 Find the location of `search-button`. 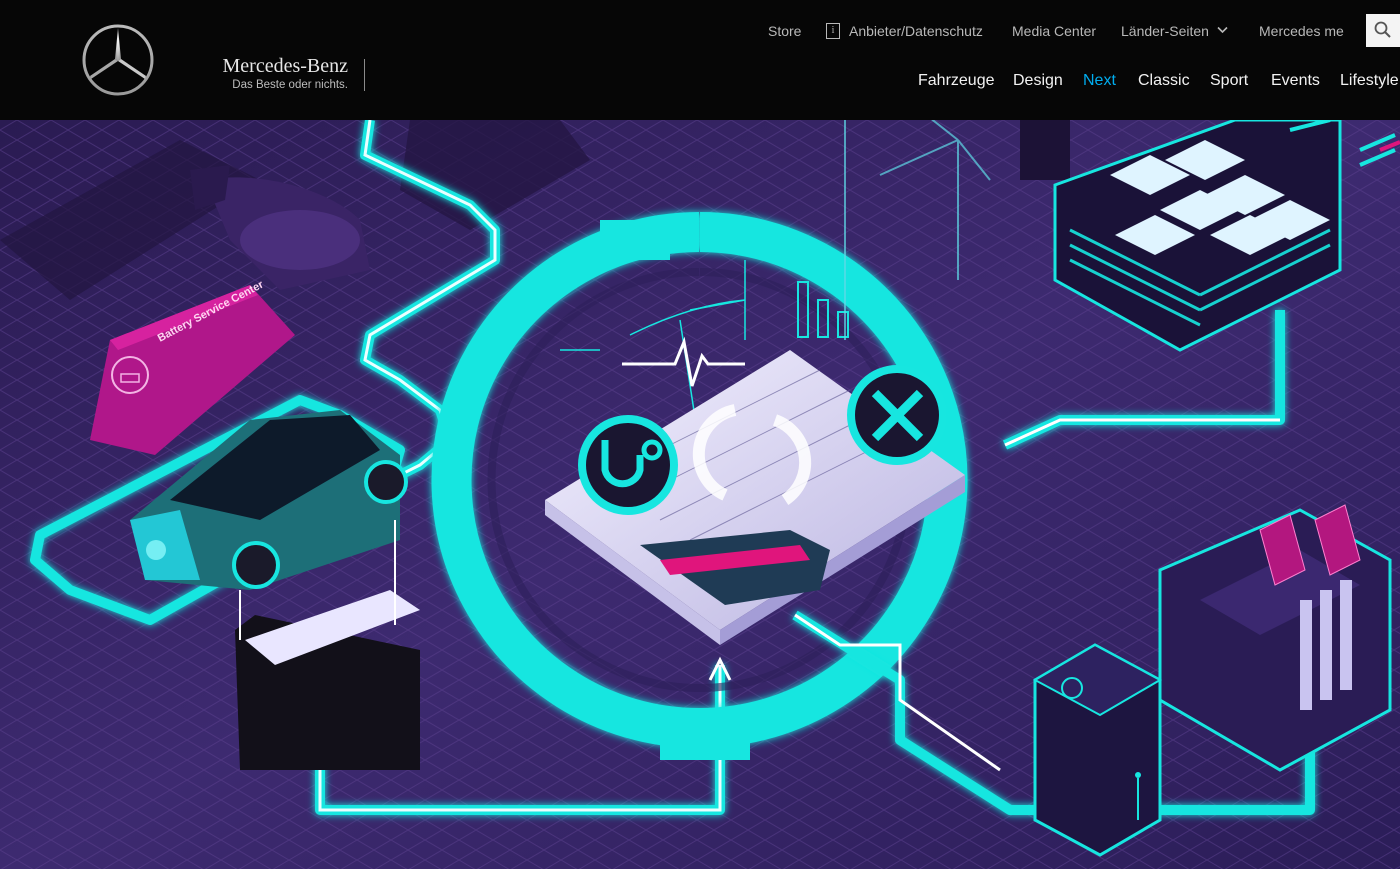

search-button is located at coordinates (1383, 30).